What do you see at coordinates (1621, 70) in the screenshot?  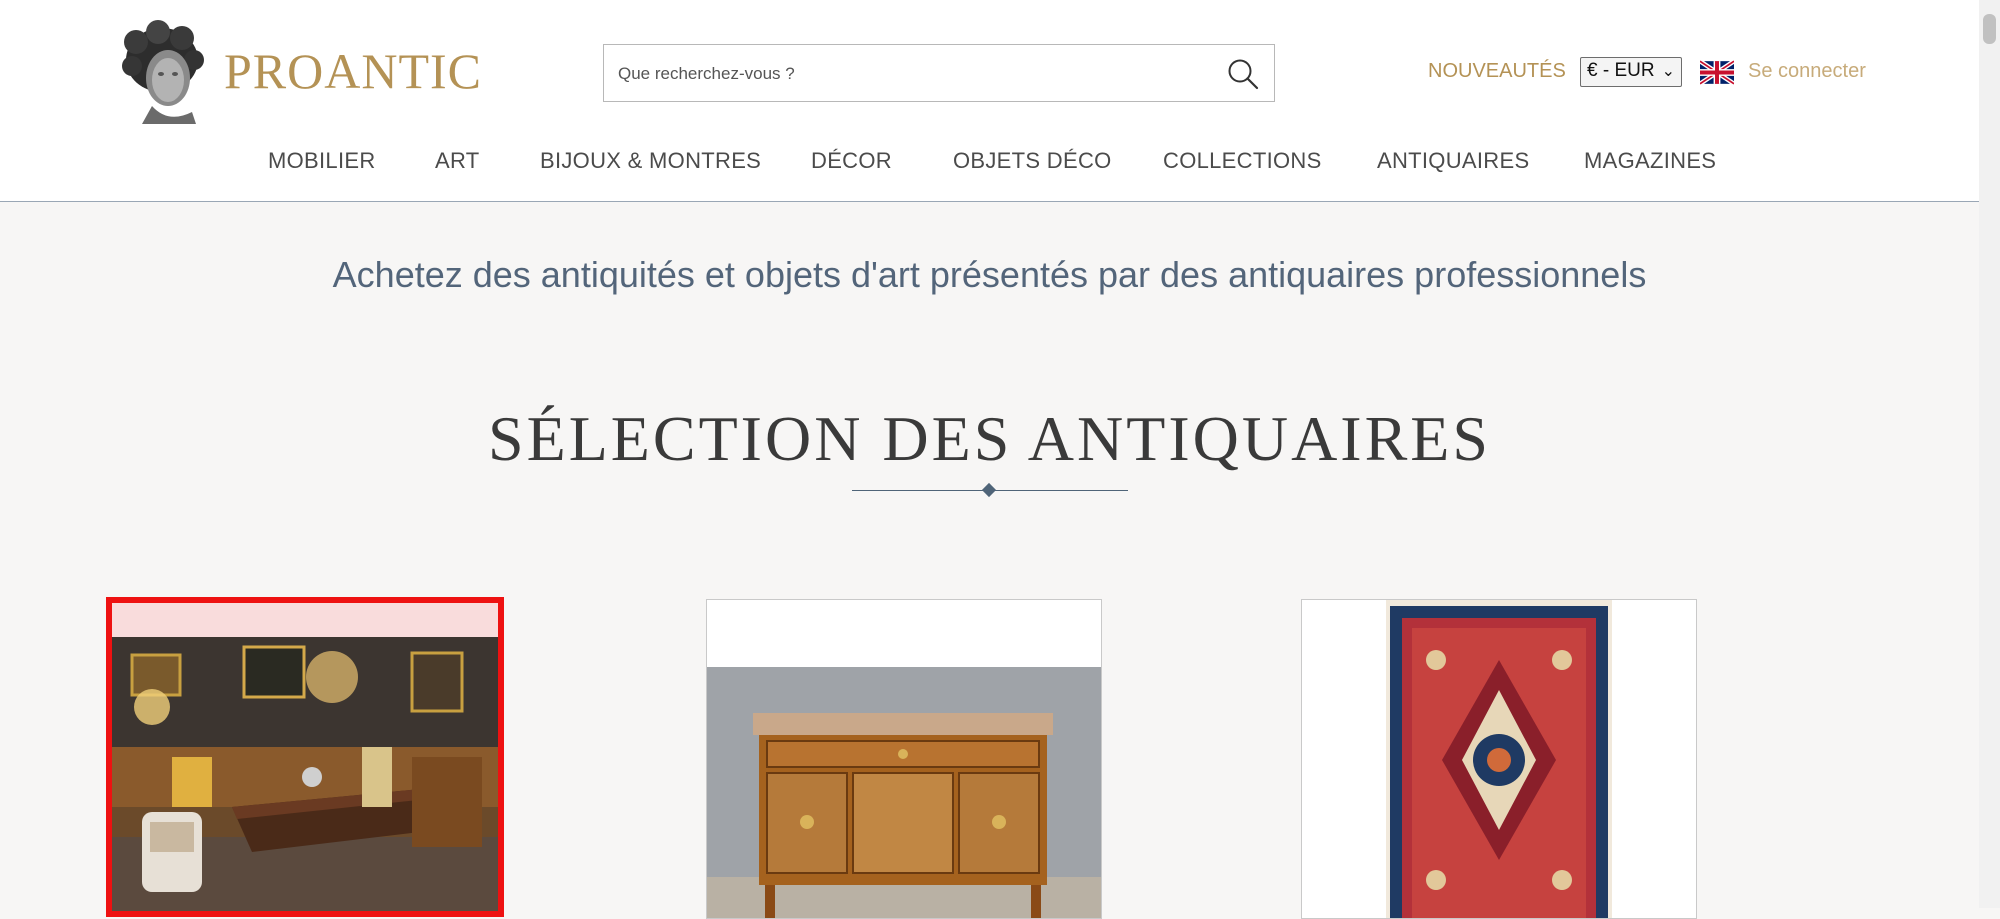 I see `currency-value: € - EUR` at bounding box center [1621, 70].